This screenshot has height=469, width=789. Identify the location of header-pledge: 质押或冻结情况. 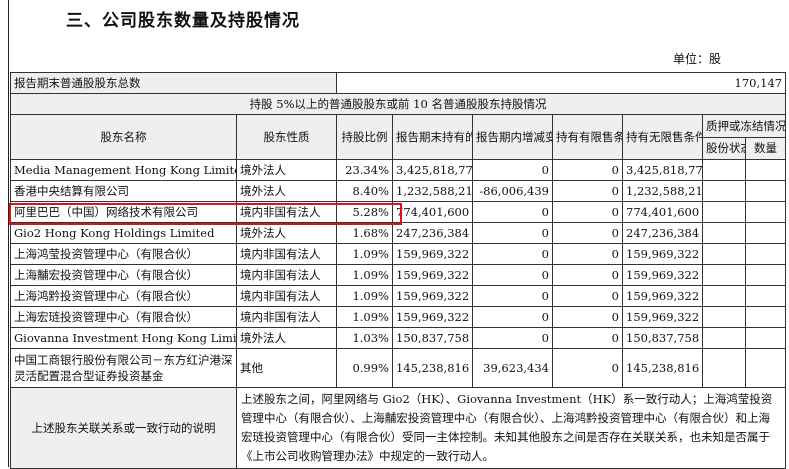
(744, 126).